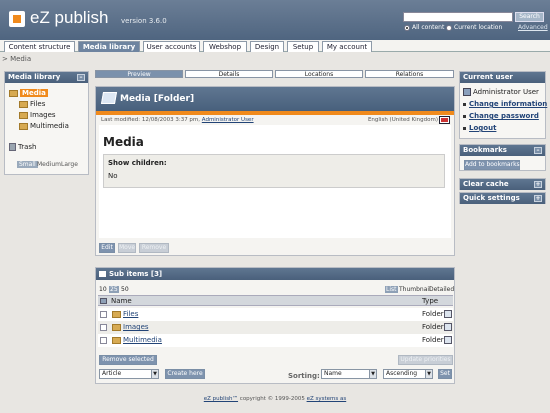 The image size is (550, 413). Describe the element at coordinates (391, 289) in the screenshot. I see `view-mode-list: List` at that location.